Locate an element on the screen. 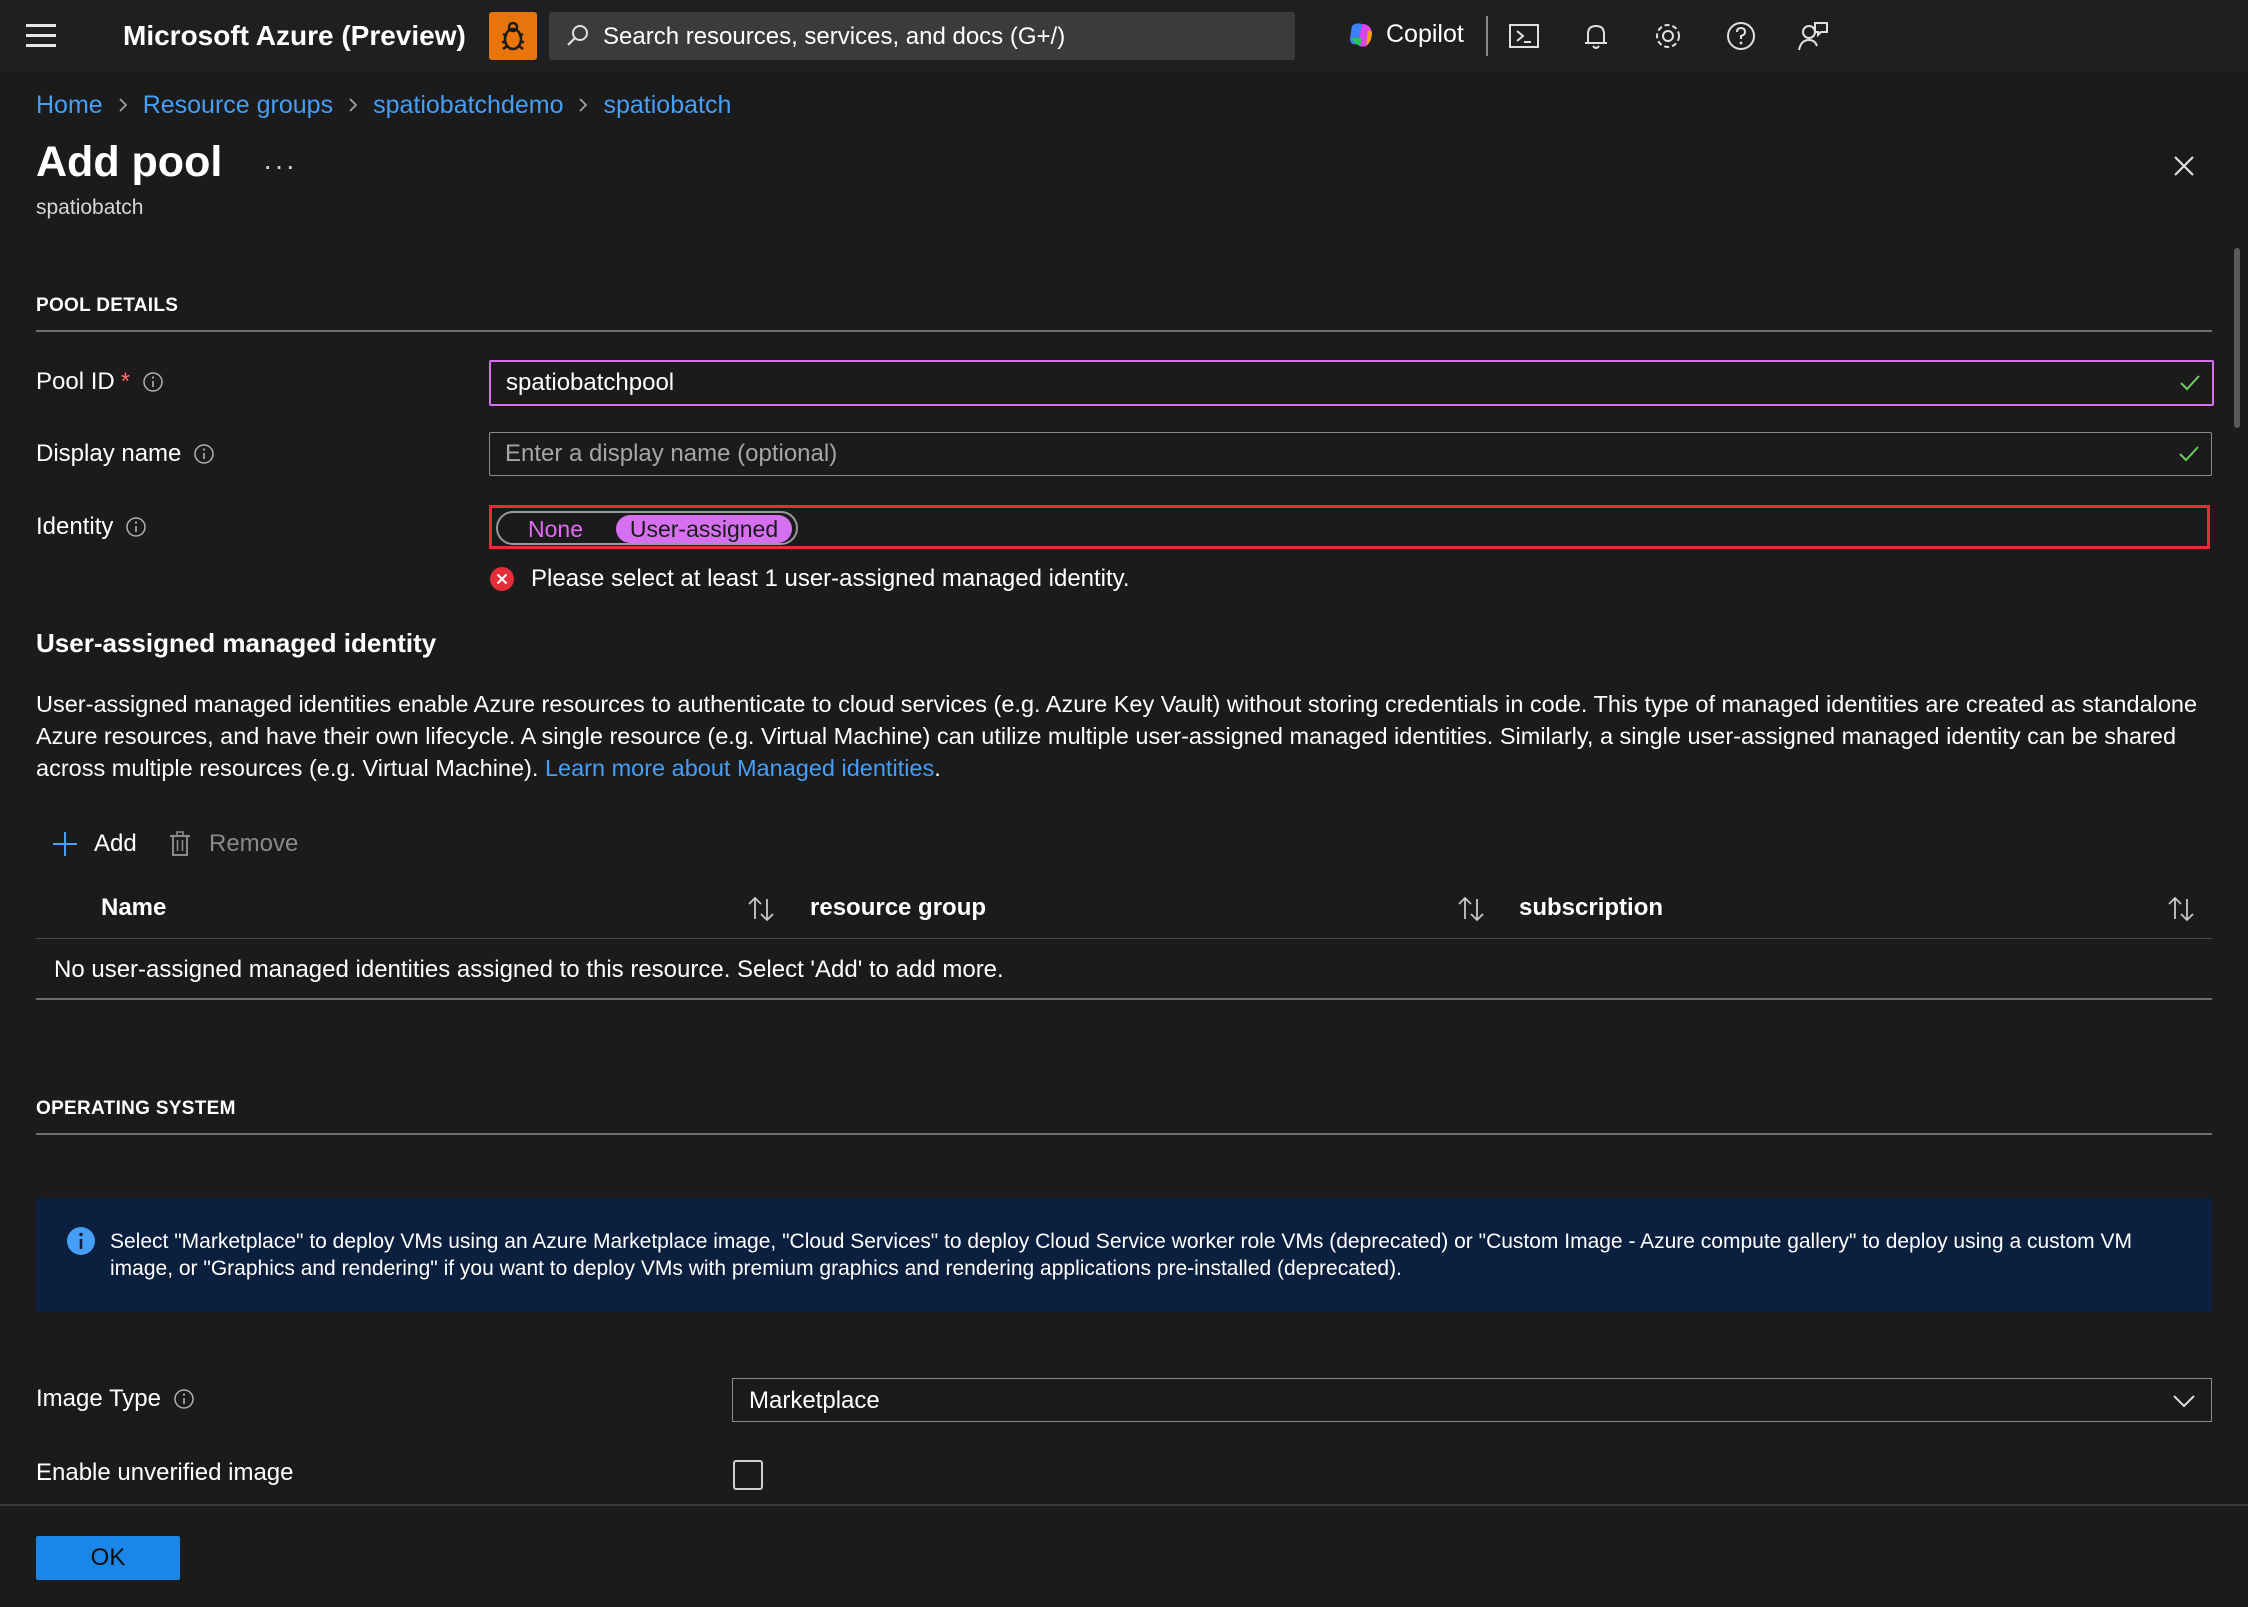 This screenshot has width=2248, height=1607. notifications-bell-icon is located at coordinates (1596, 36).